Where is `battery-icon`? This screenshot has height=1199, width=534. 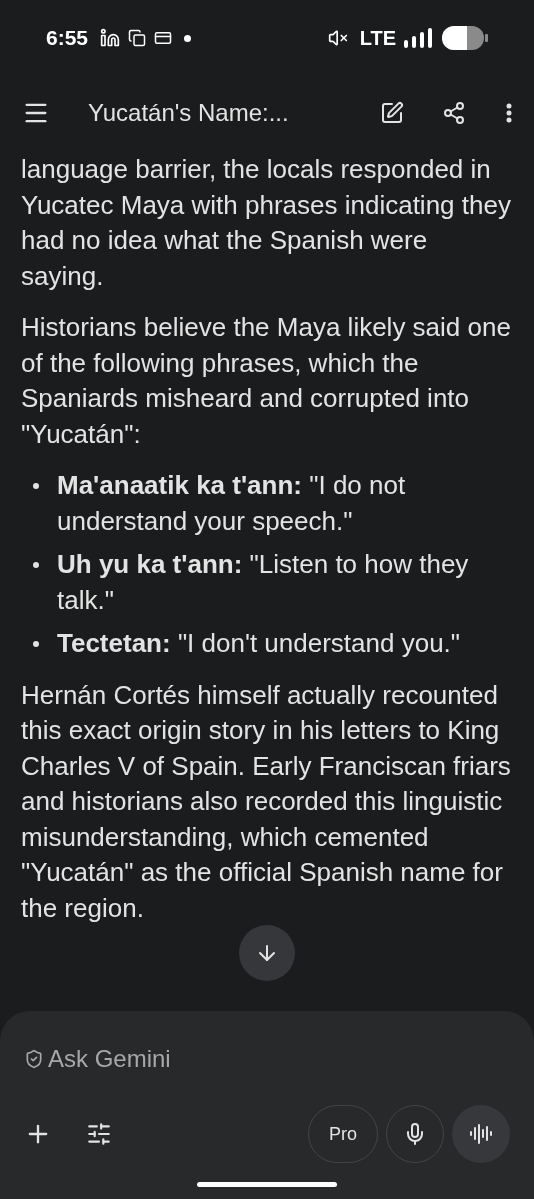 battery-icon is located at coordinates (465, 38).